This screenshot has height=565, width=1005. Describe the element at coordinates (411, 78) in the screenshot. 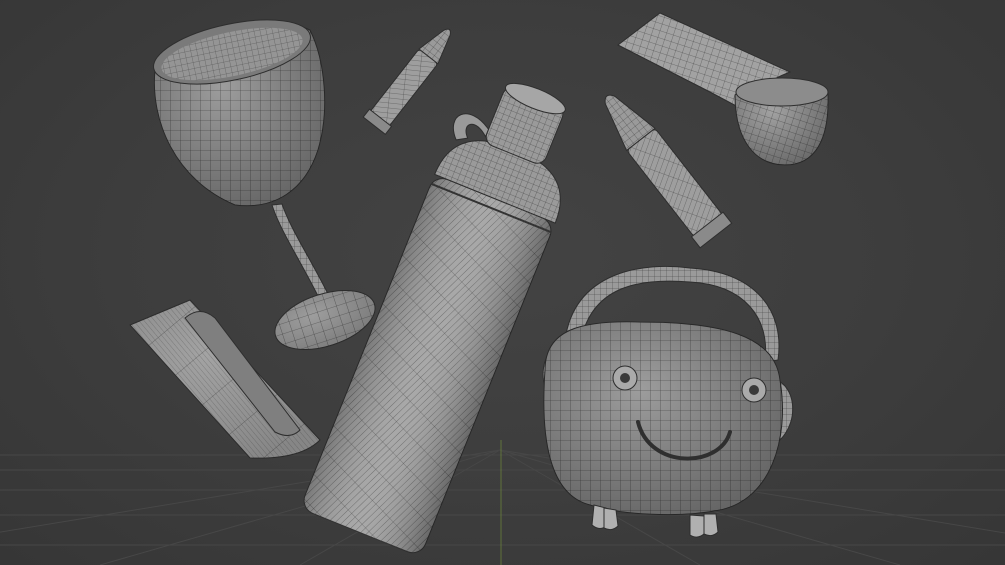

I see `bullet-small-mesh` at that location.